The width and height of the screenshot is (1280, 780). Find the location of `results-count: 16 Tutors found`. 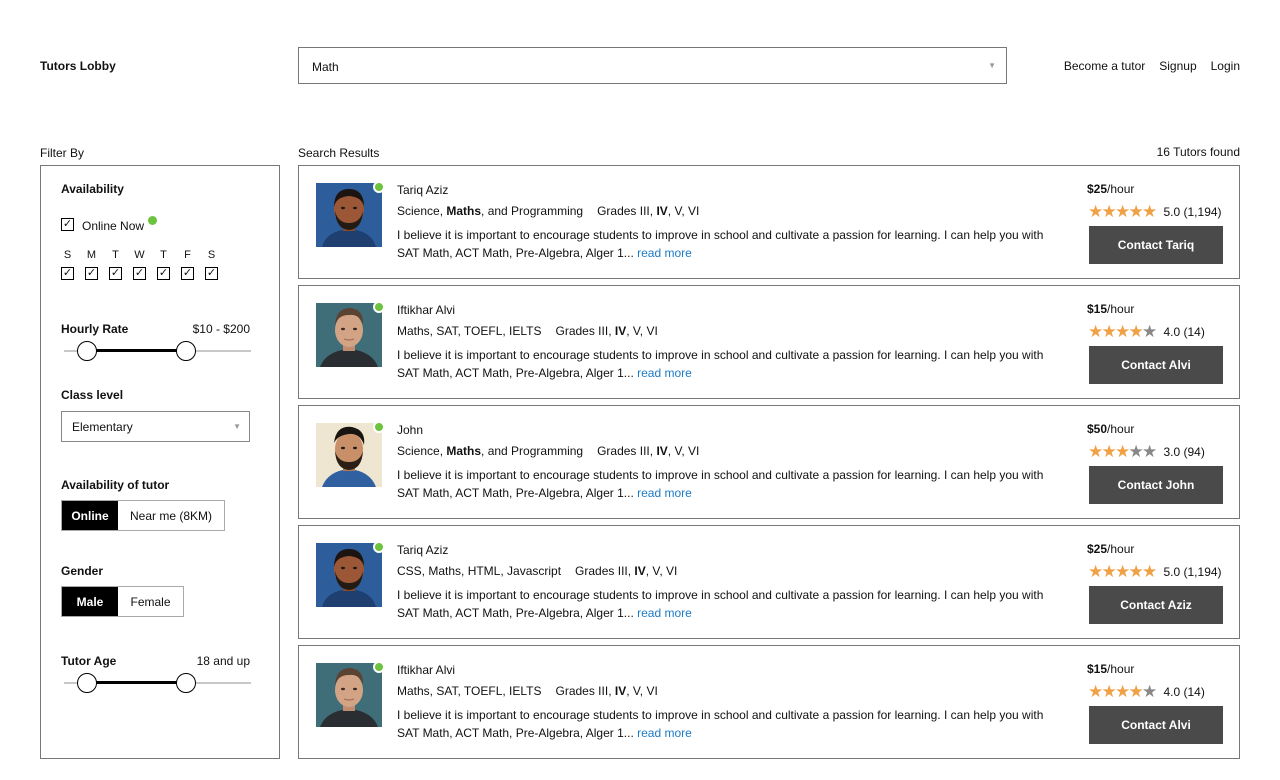

results-count: 16 Tutors found is located at coordinates (1198, 152).